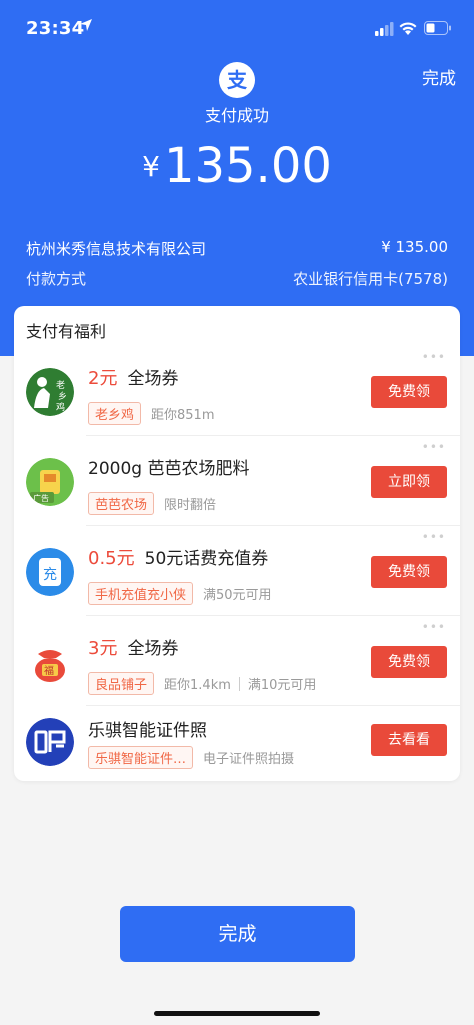 This screenshot has height=1025, width=474. What do you see at coordinates (121, 683) in the screenshot?
I see `merchant-tag: 良品铺子` at bounding box center [121, 683].